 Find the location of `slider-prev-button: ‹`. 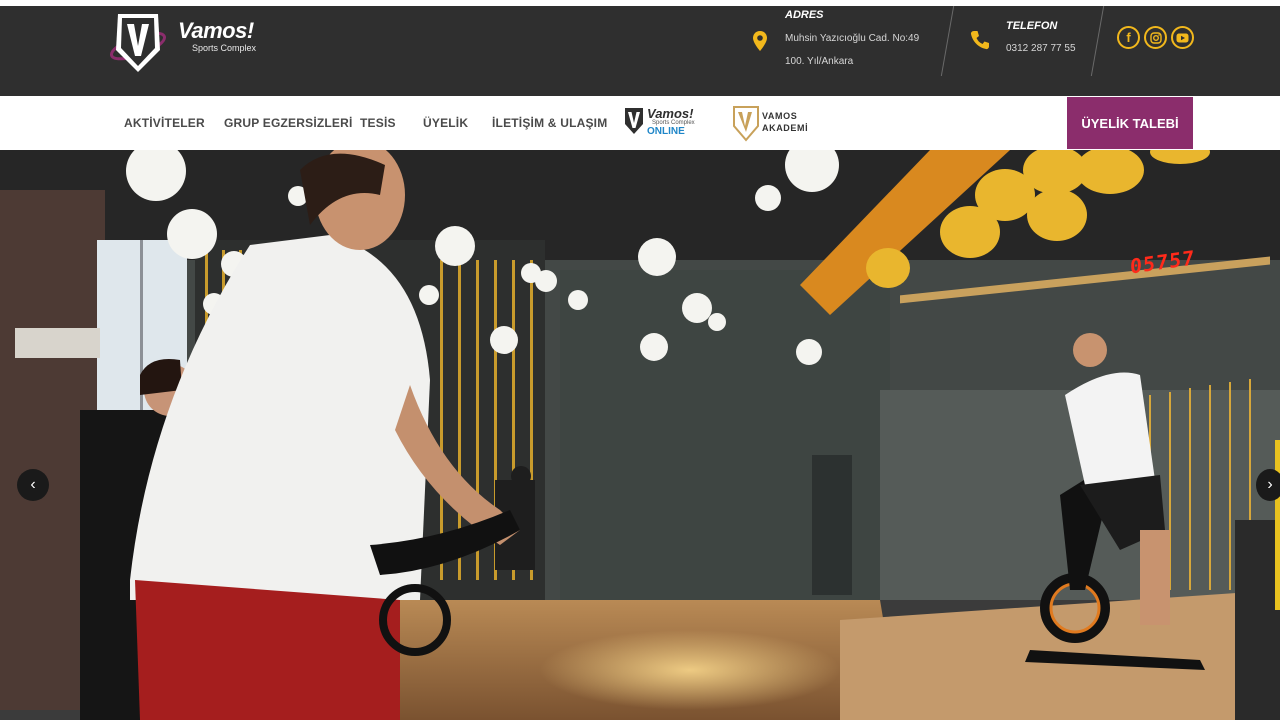

slider-prev-button: ‹ is located at coordinates (33, 485).